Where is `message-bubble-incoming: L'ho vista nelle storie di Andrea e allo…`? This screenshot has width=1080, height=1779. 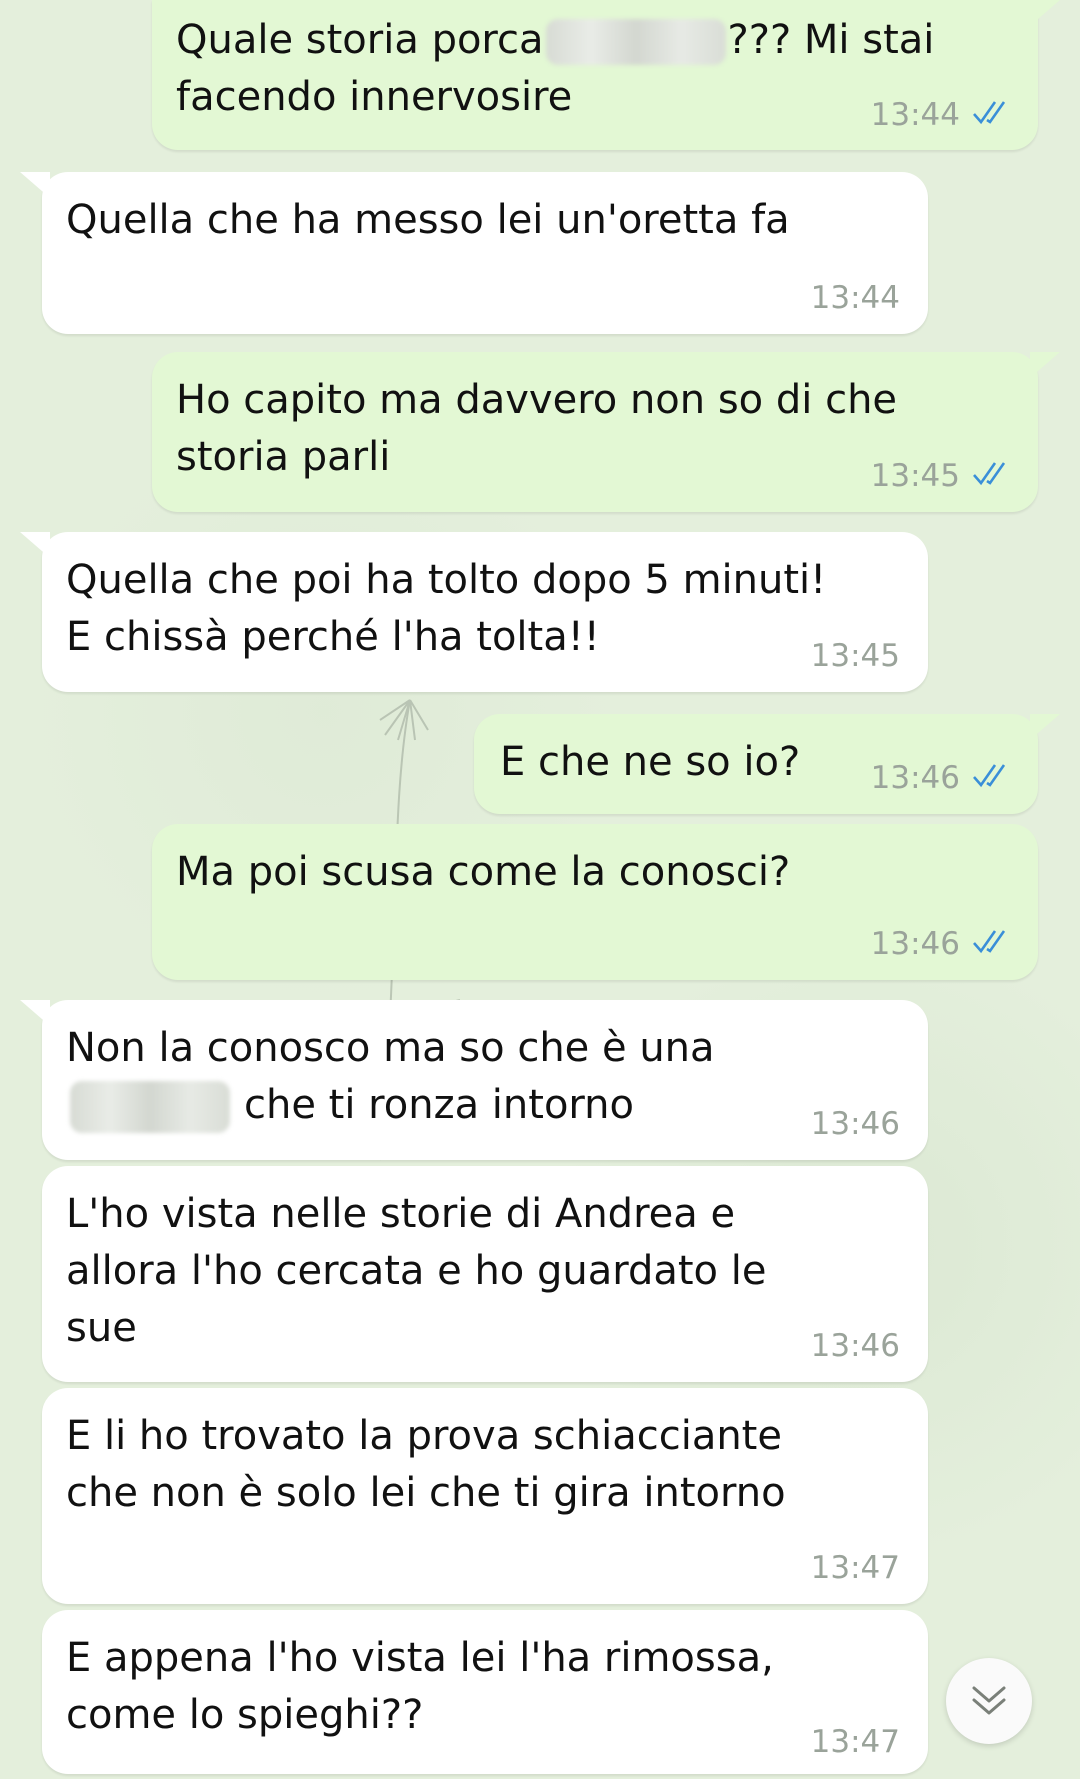 message-bubble-incoming: L'ho vista nelle storie di Andrea e allo… is located at coordinates (485, 1274).